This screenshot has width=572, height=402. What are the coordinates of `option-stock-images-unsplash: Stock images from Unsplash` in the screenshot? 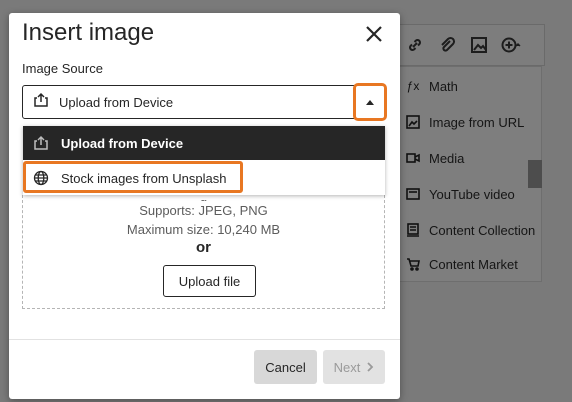 It's located at (204, 178).